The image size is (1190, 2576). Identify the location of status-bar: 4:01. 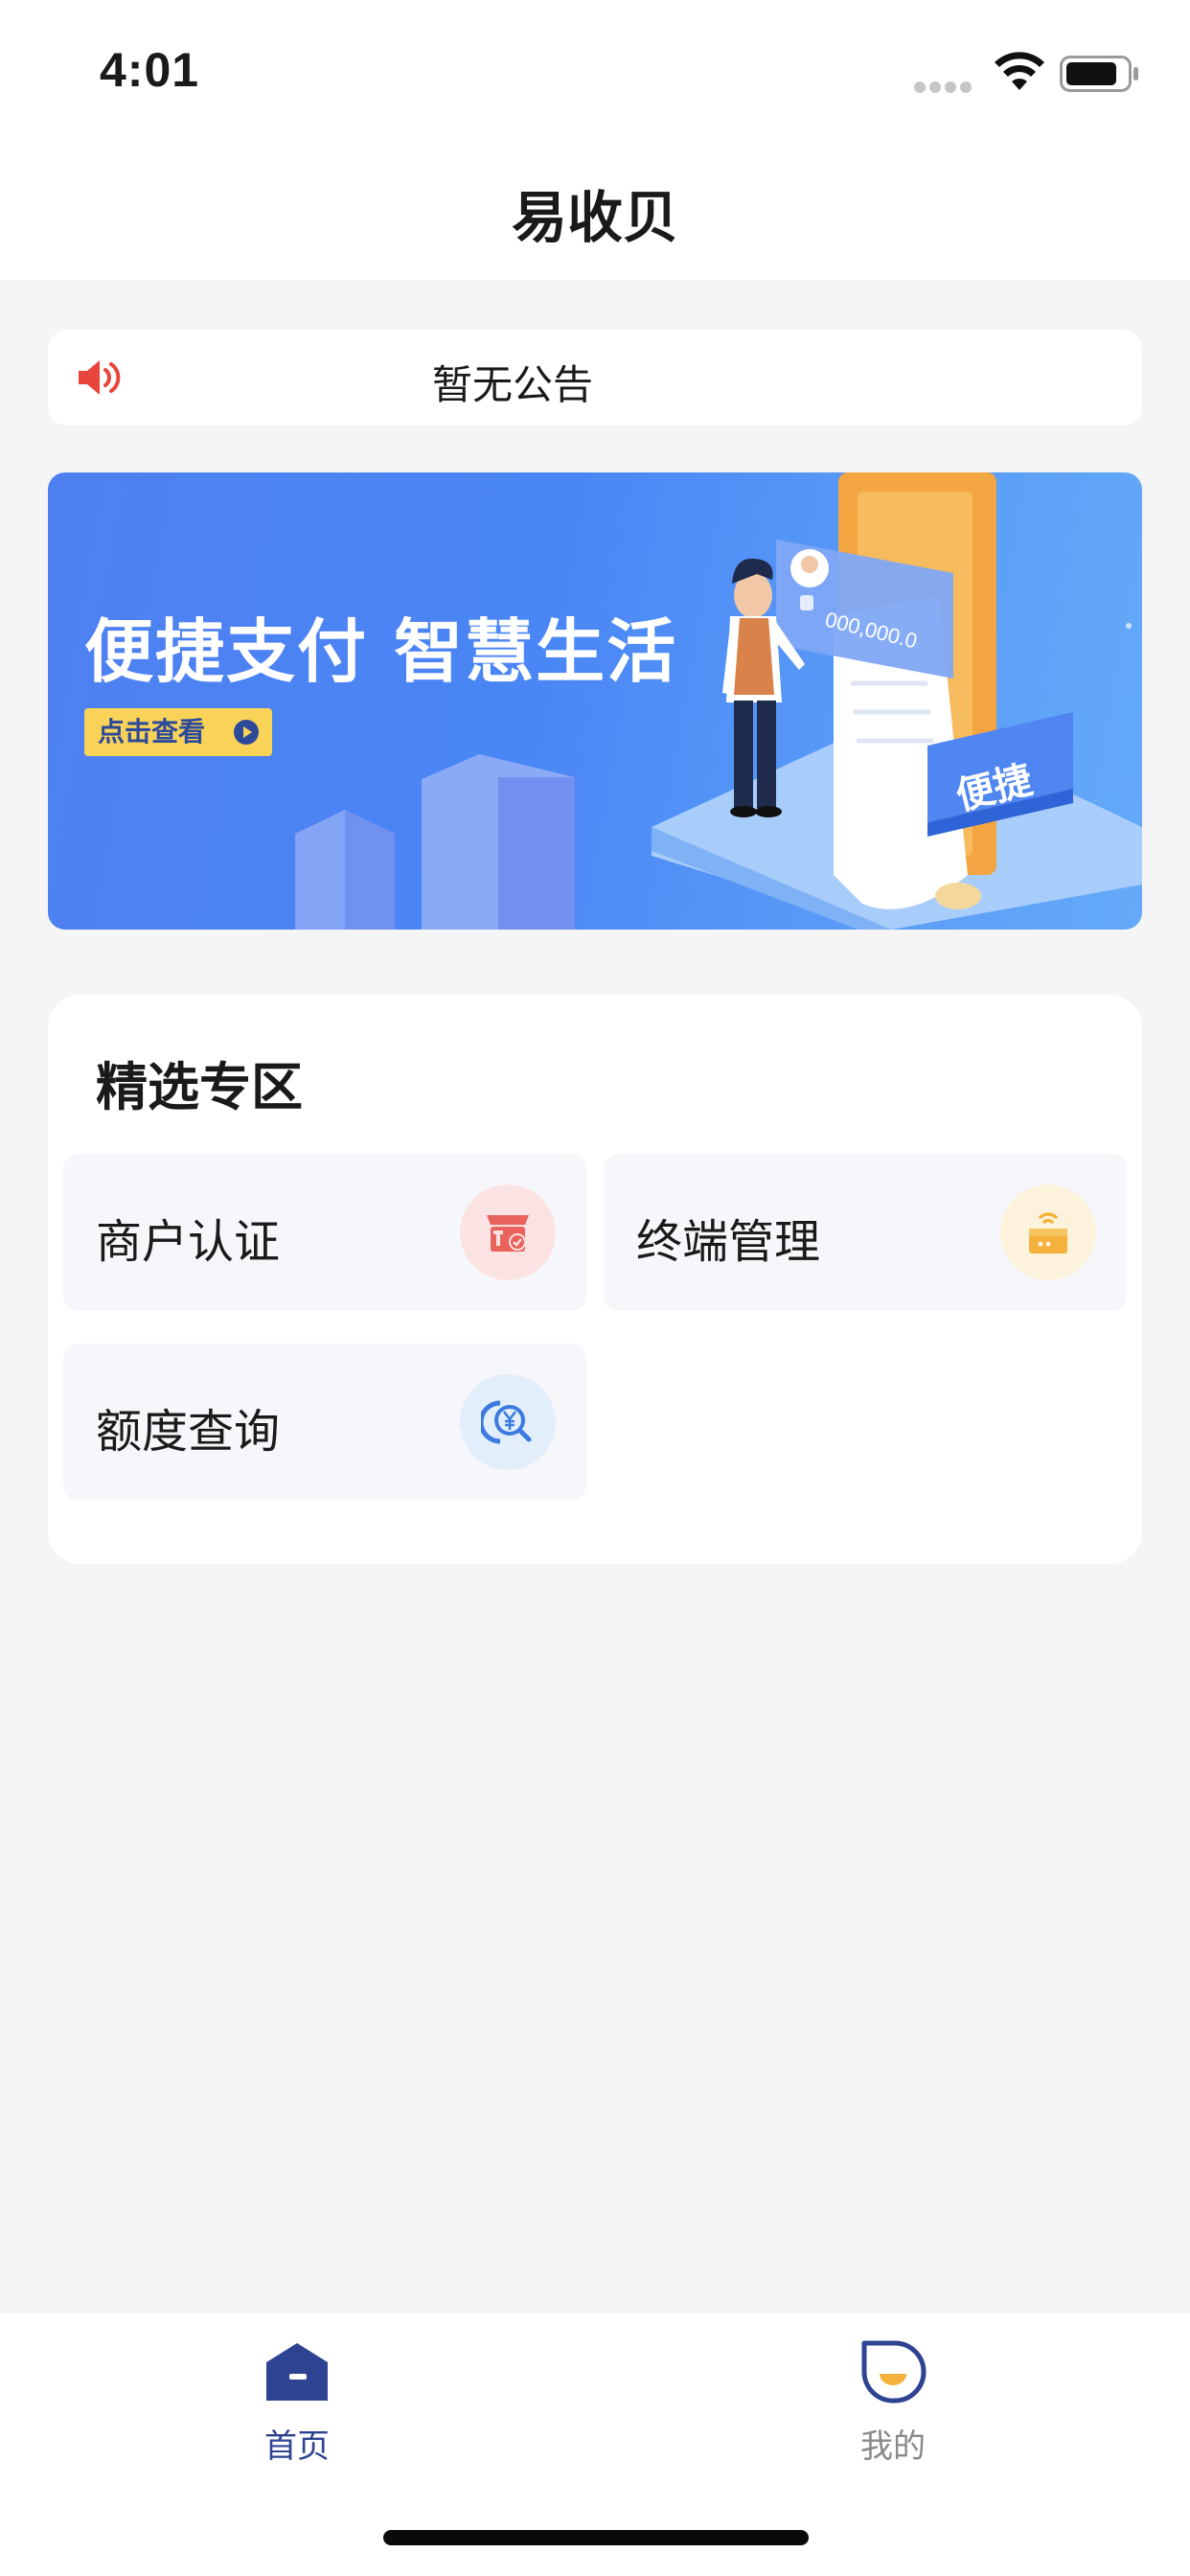
(595, 72).